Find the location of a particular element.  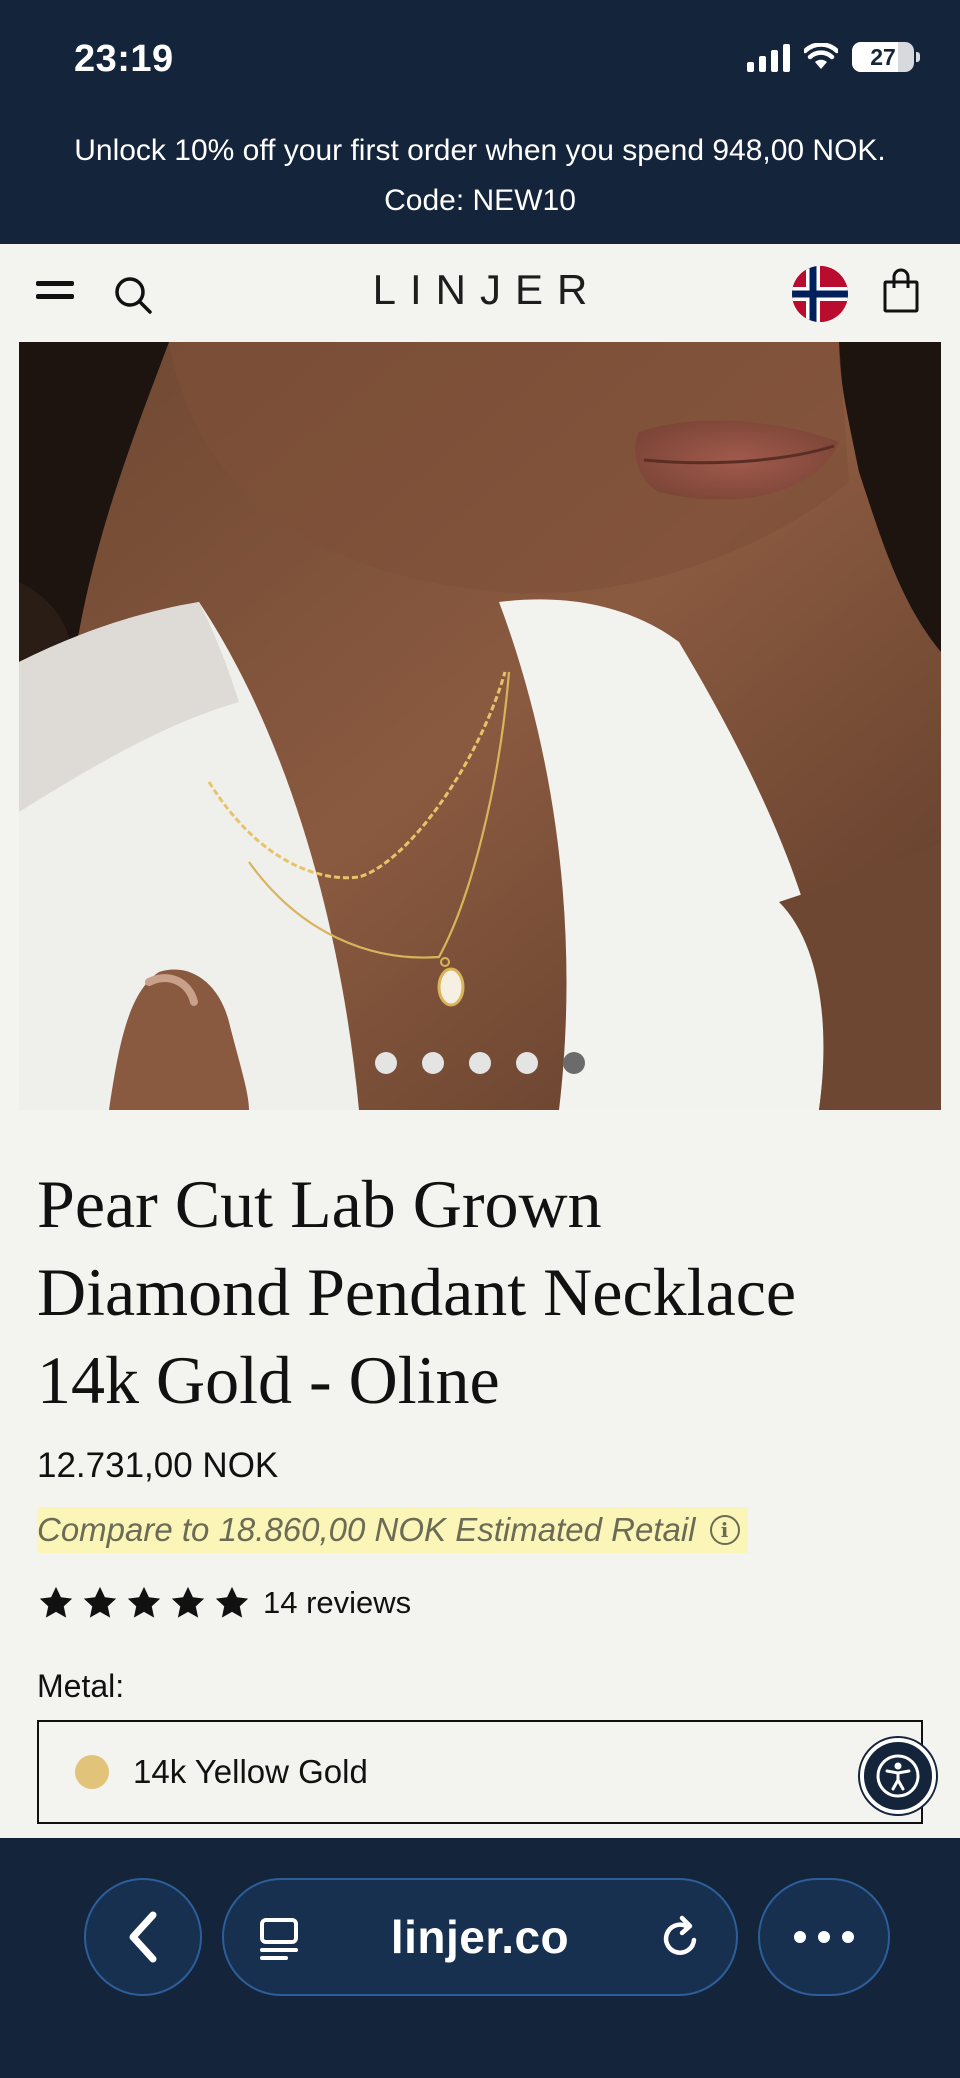

product-title-line-2: Diamond Pendant Necklace is located at coordinates (417, 1292).